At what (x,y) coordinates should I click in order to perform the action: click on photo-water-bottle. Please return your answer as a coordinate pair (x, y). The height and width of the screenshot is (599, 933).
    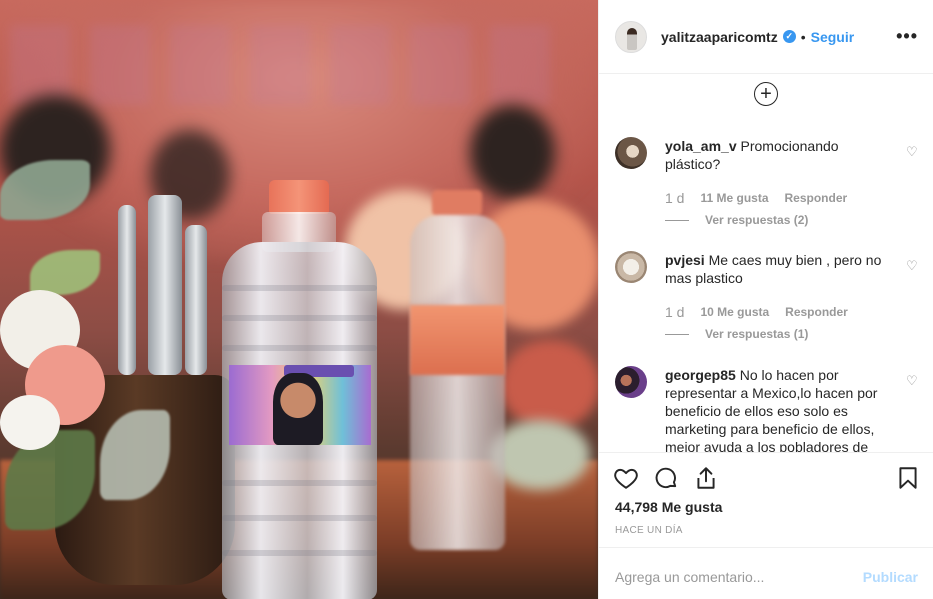
    Looking at the image, I should click on (299, 389).